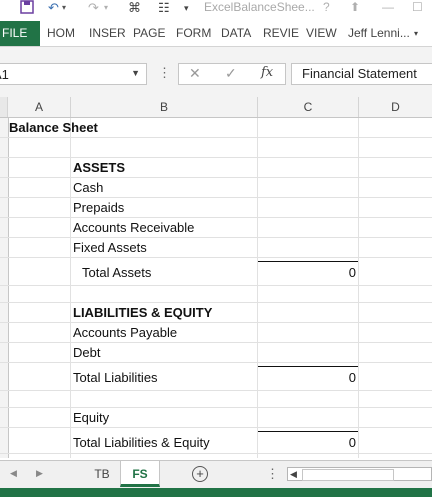 This screenshot has width=432, height=497. I want to click on column-header-d: D, so click(395, 107).